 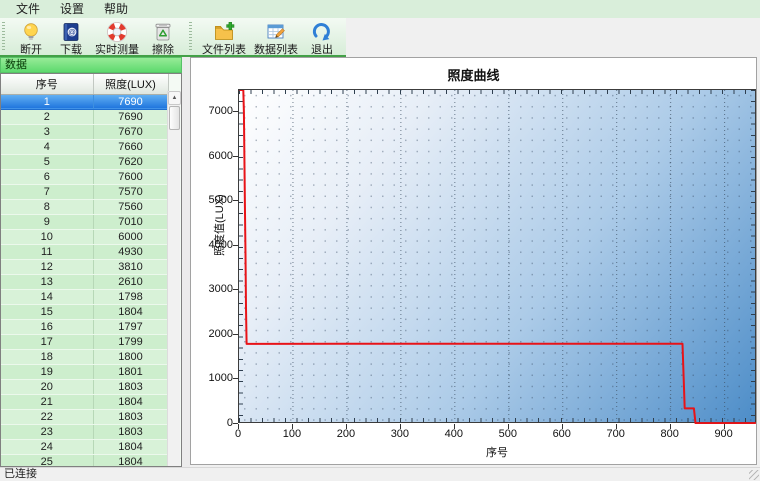 What do you see at coordinates (85, 297) in the screenshot?
I see `table-row: 14 1798` at bounding box center [85, 297].